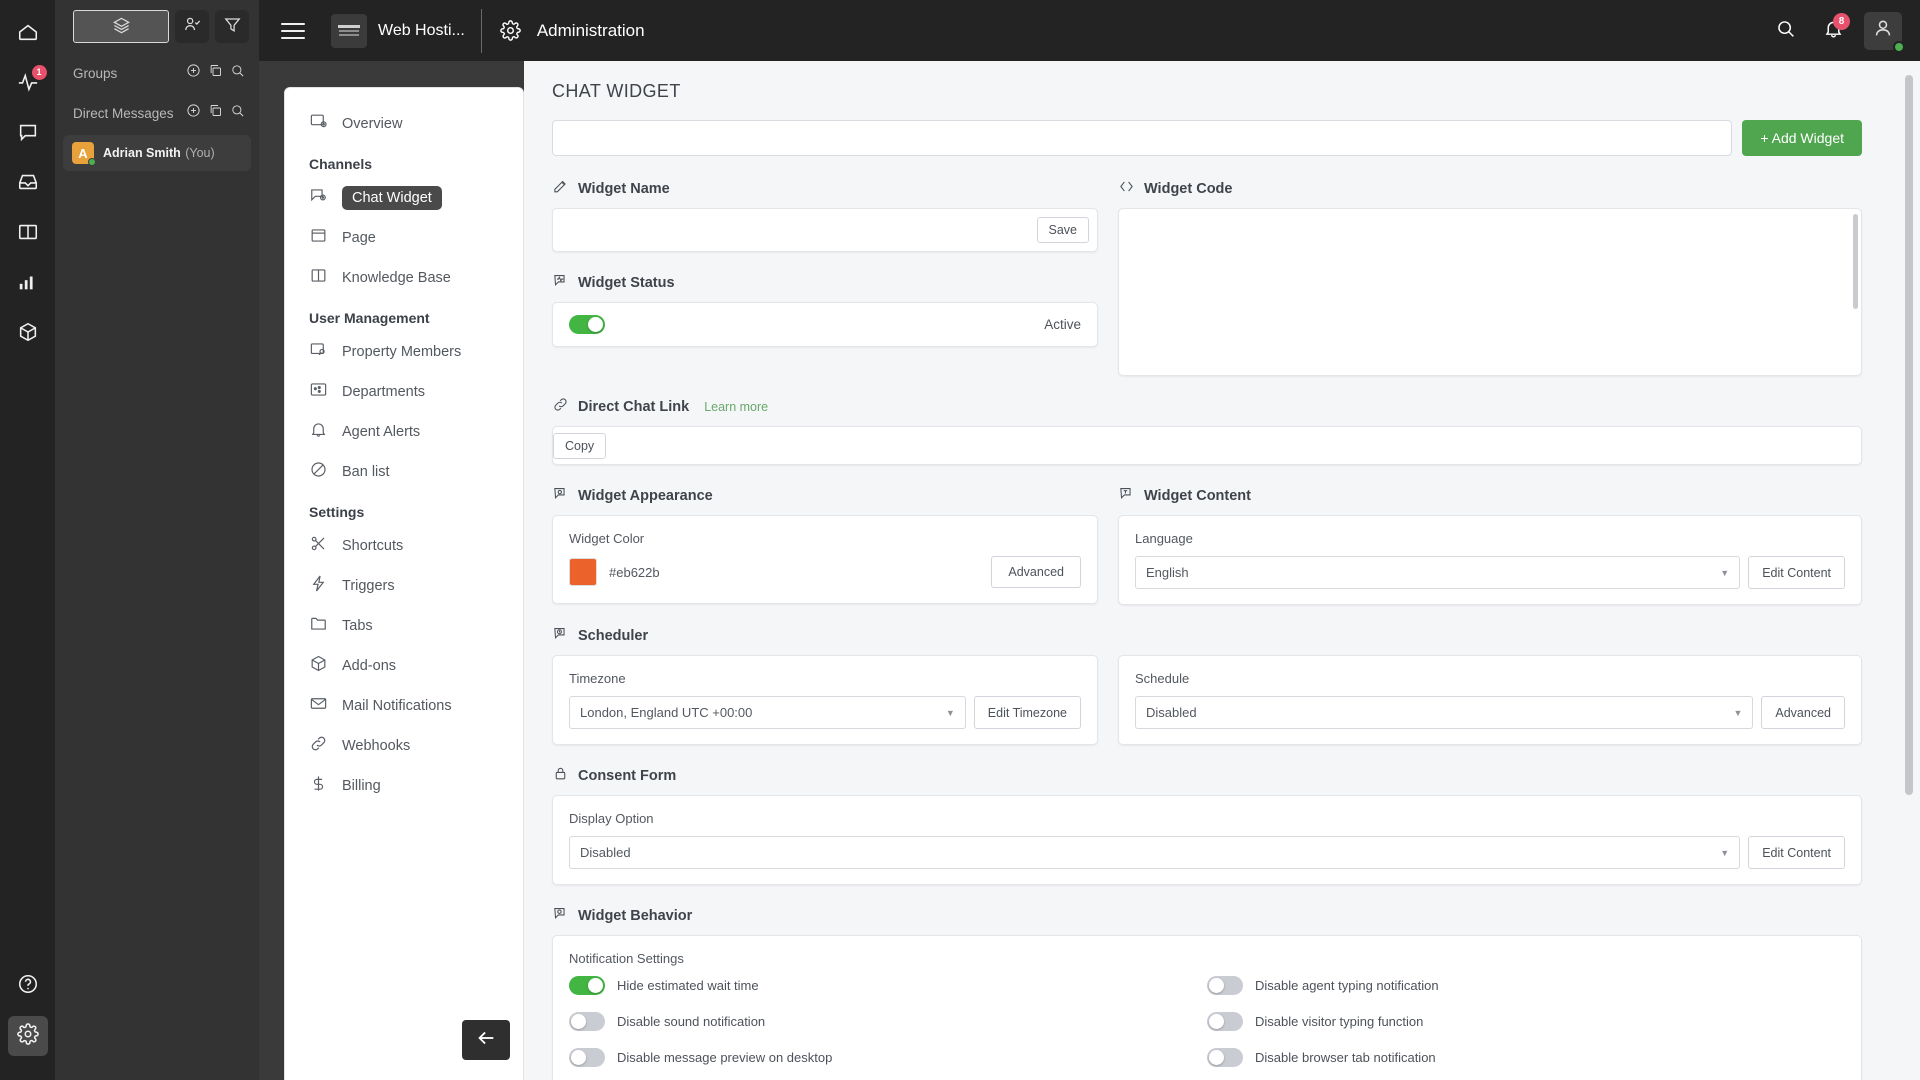 This screenshot has width=1920, height=1080. What do you see at coordinates (1438, 572) in the screenshot?
I see `language-select: English ▼` at bounding box center [1438, 572].